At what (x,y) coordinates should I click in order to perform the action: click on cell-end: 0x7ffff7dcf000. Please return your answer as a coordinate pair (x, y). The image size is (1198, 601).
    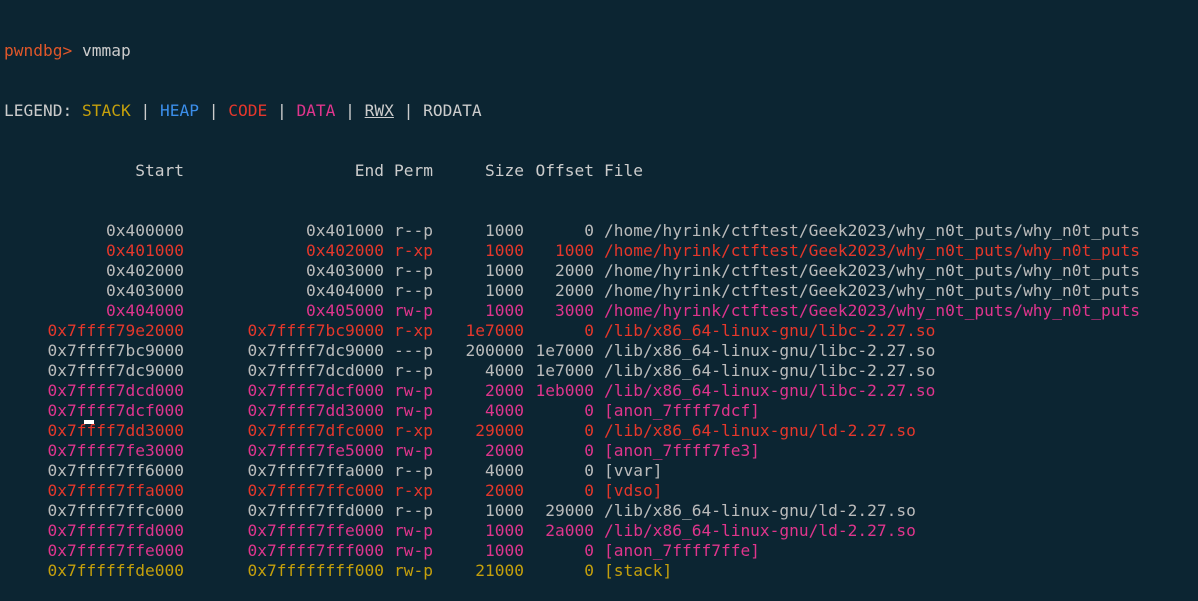
    Looking at the image, I should click on (315, 390).